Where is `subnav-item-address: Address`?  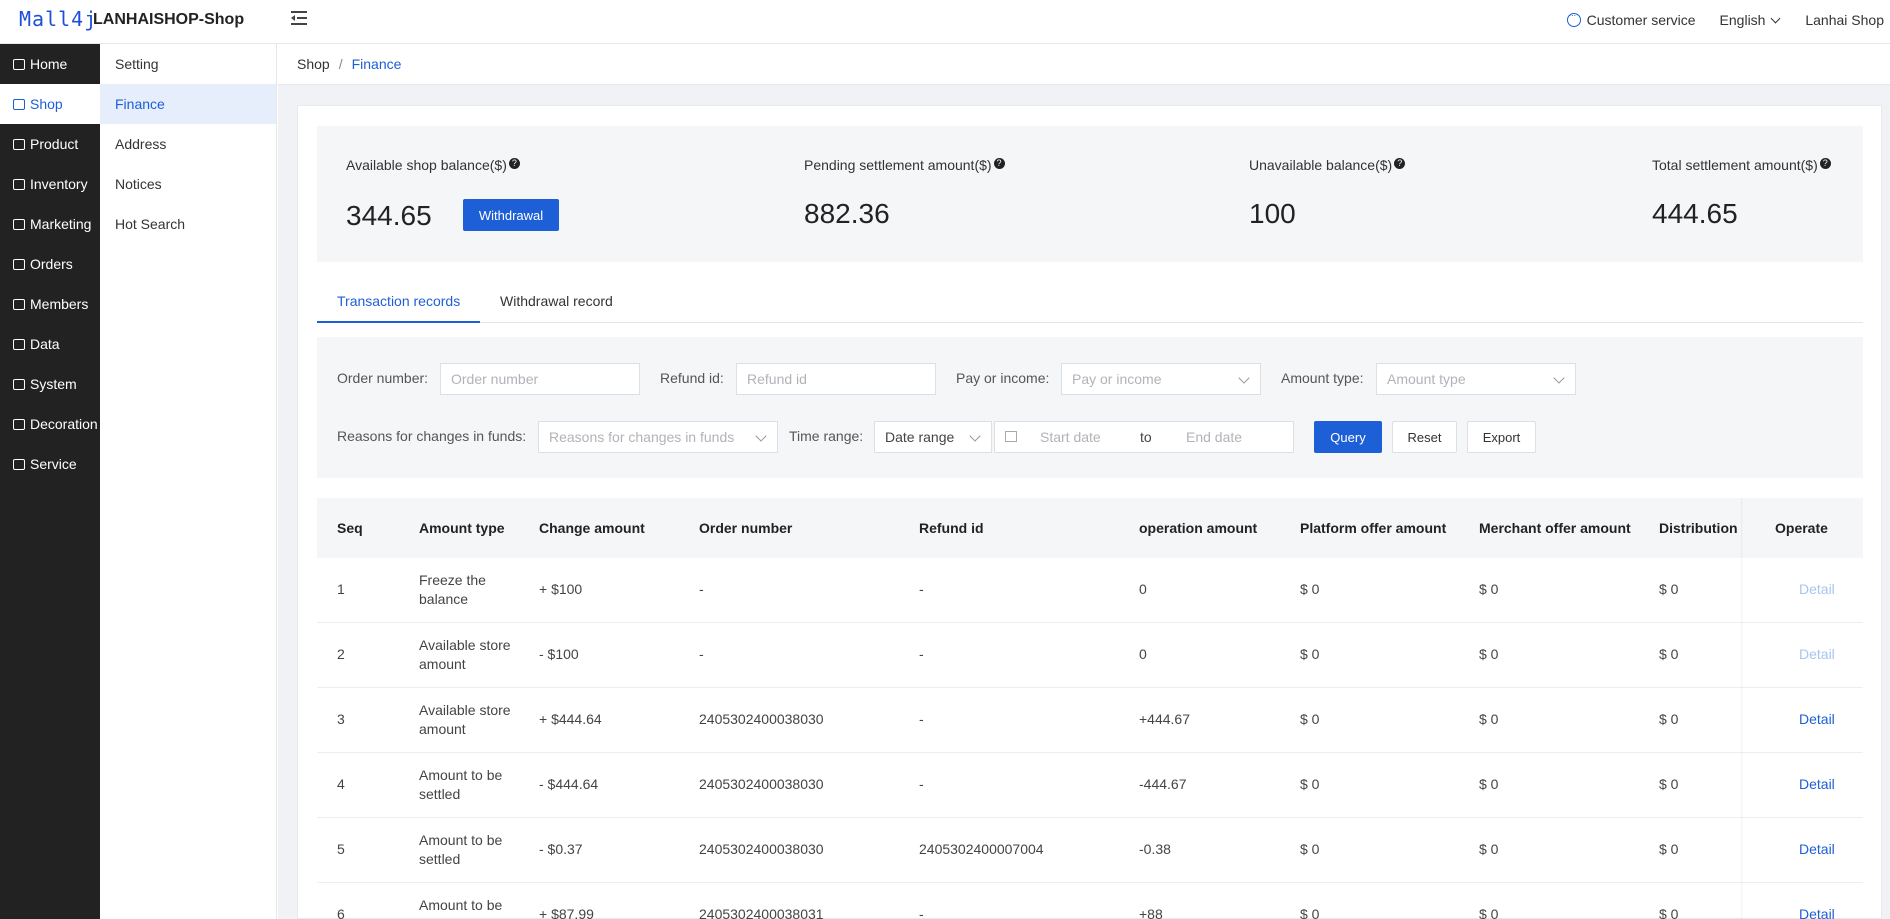
subnav-item-address: Address is located at coordinates (188, 144).